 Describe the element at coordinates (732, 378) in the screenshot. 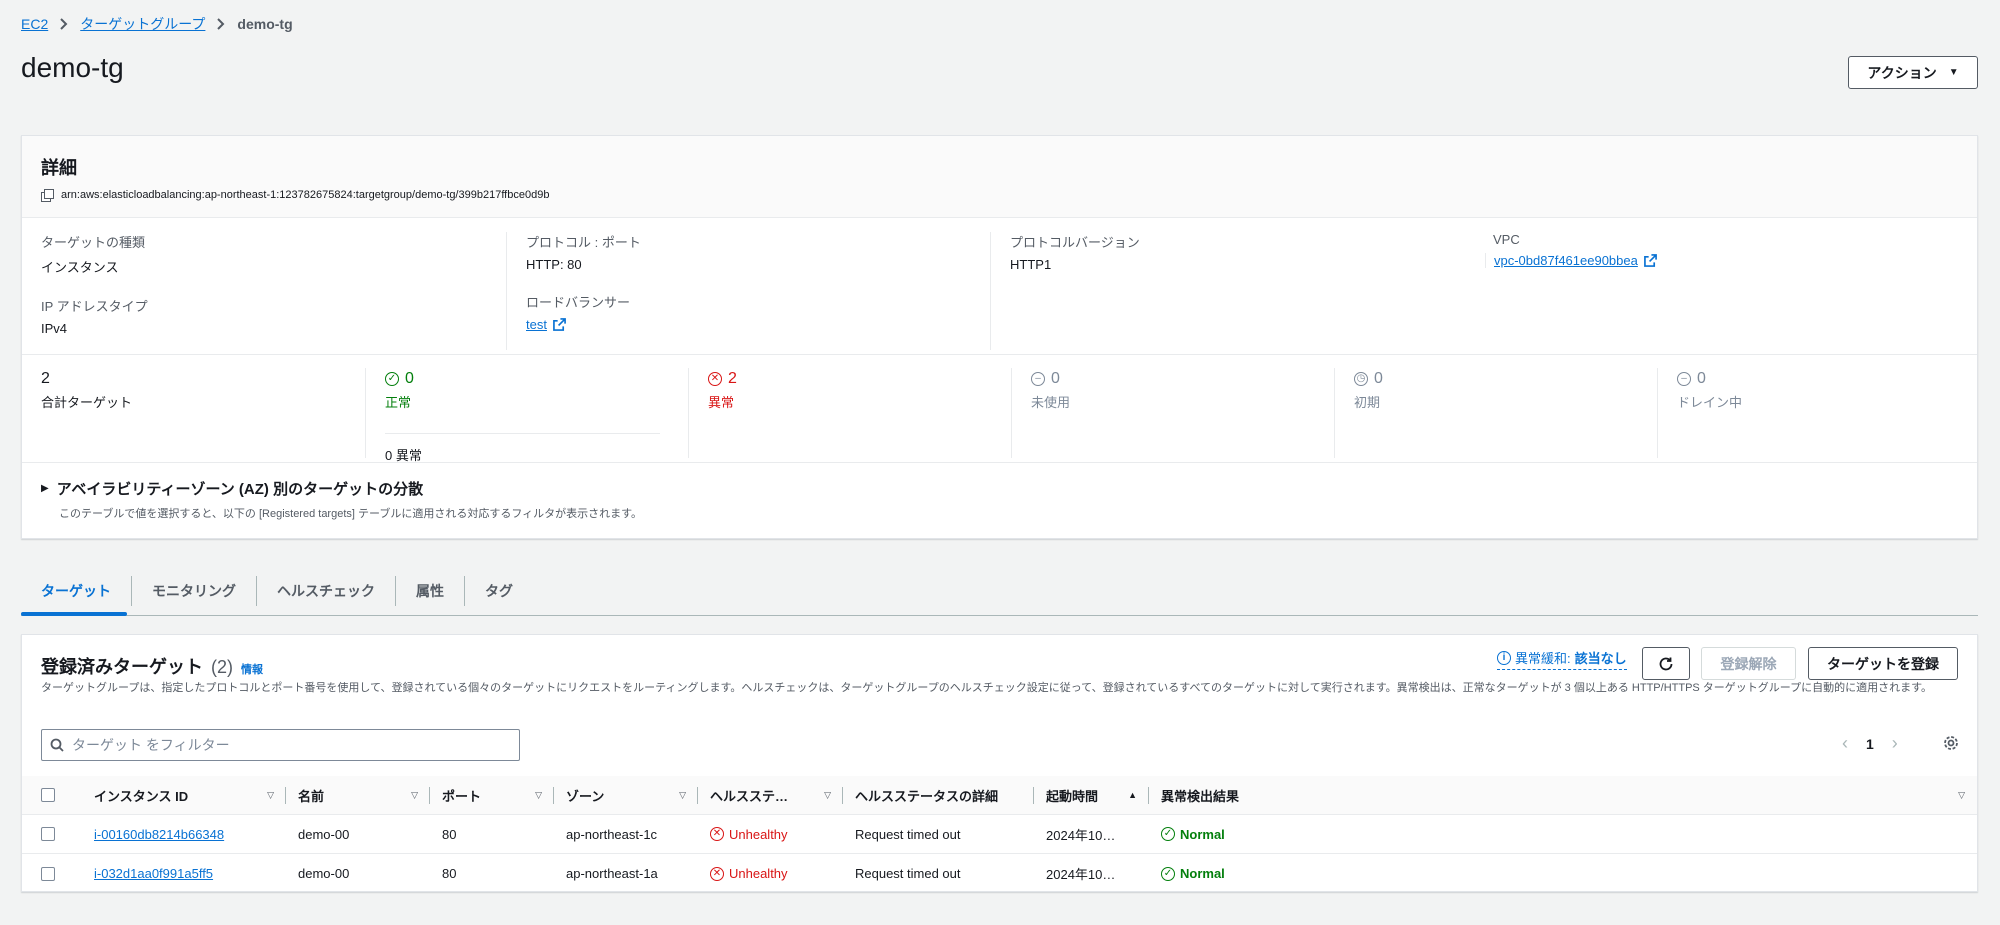

I see `unhealthy-count: 2` at that location.